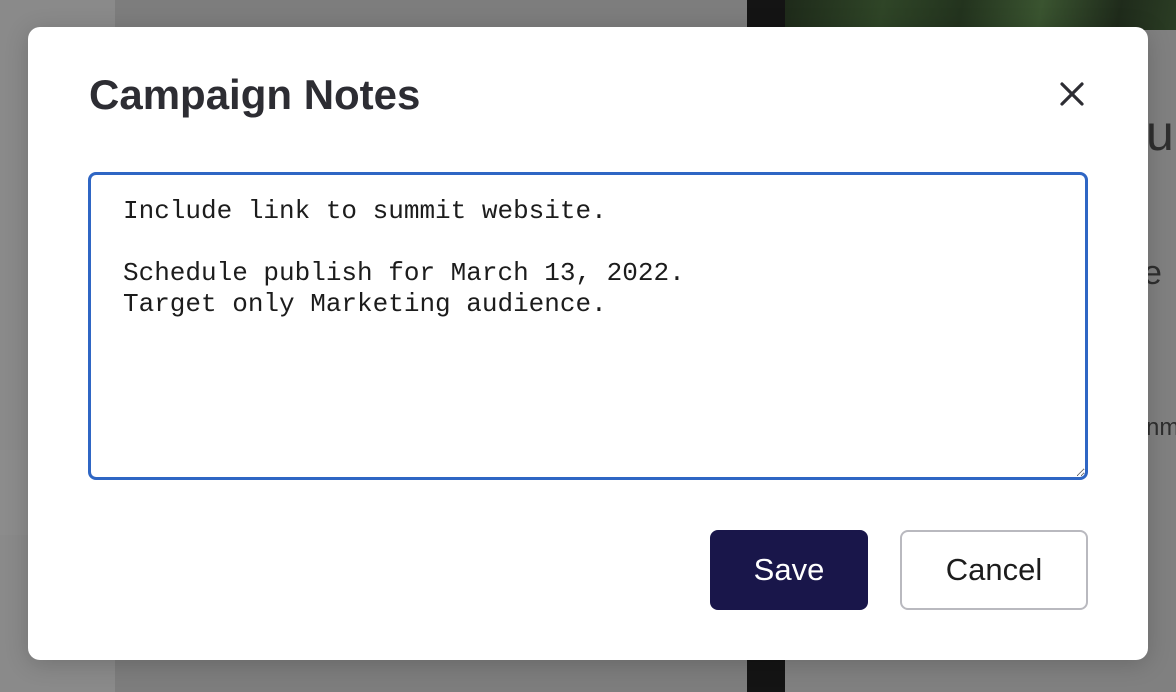 This screenshot has height=692, width=1176. I want to click on save-button: Save, so click(789, 570).